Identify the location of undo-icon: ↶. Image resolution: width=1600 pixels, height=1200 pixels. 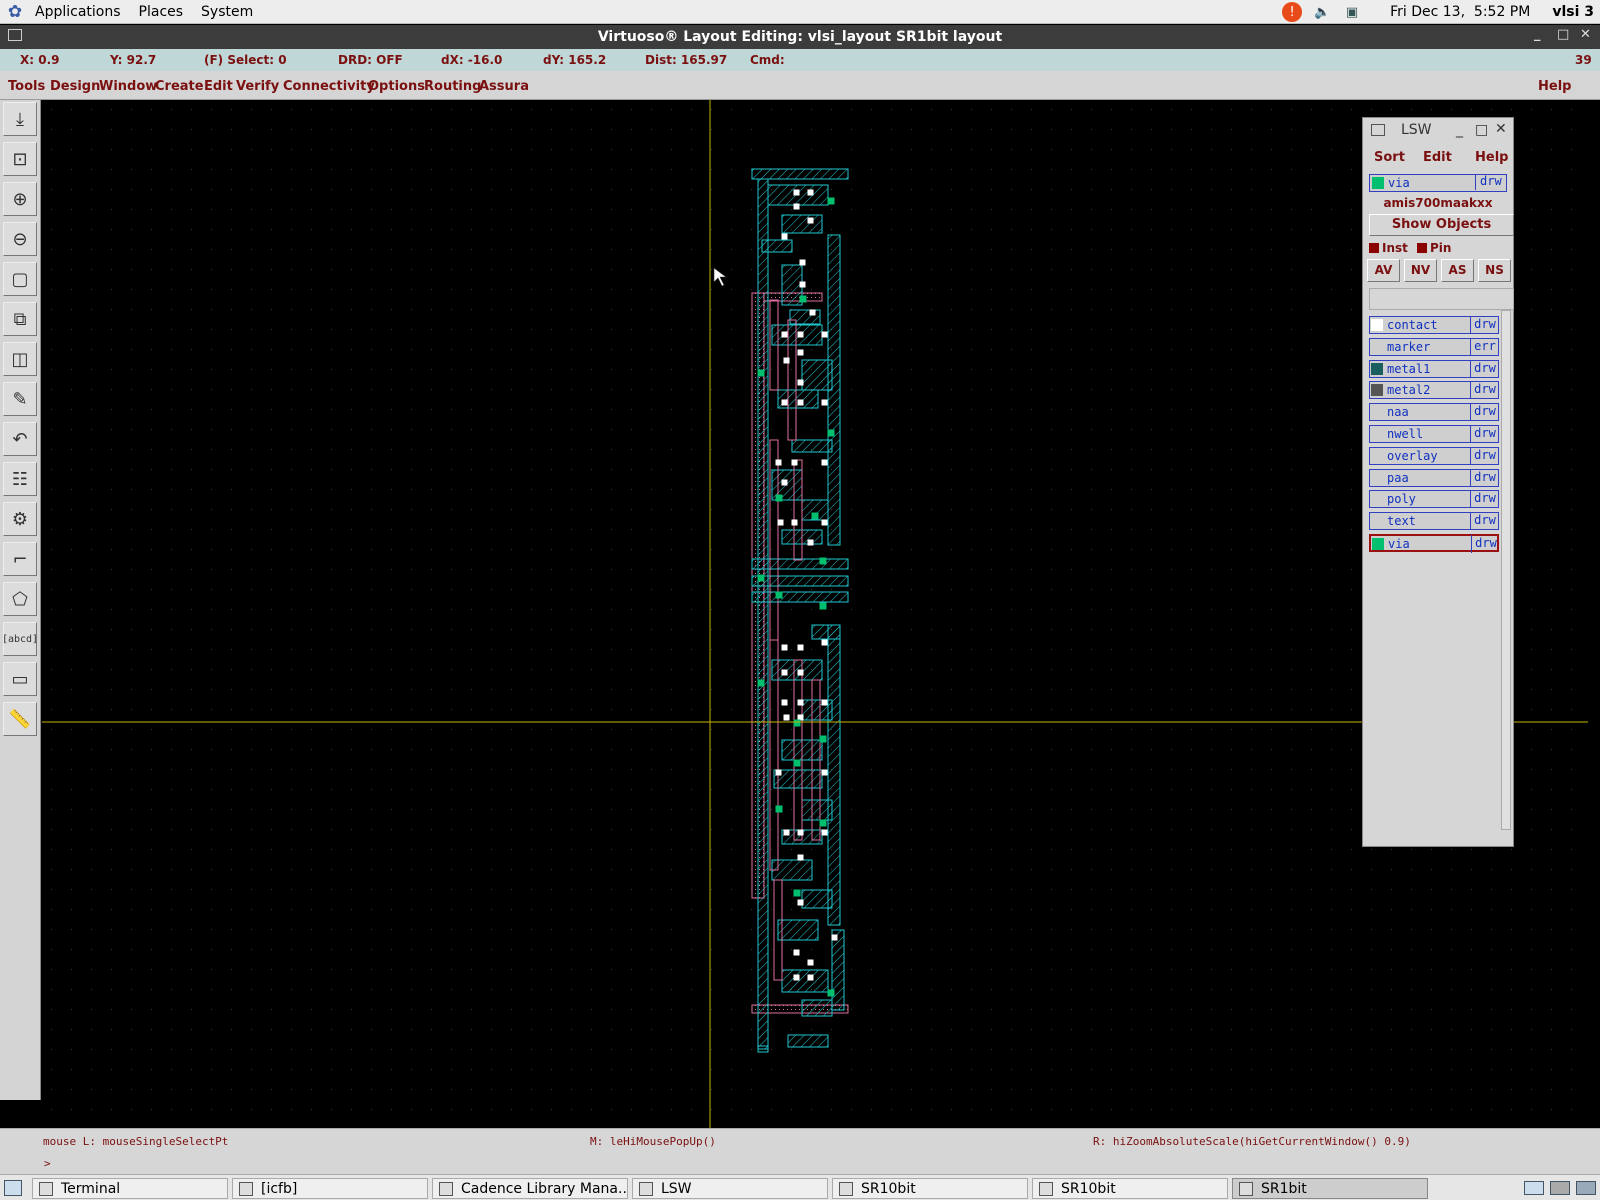
(20, 439).